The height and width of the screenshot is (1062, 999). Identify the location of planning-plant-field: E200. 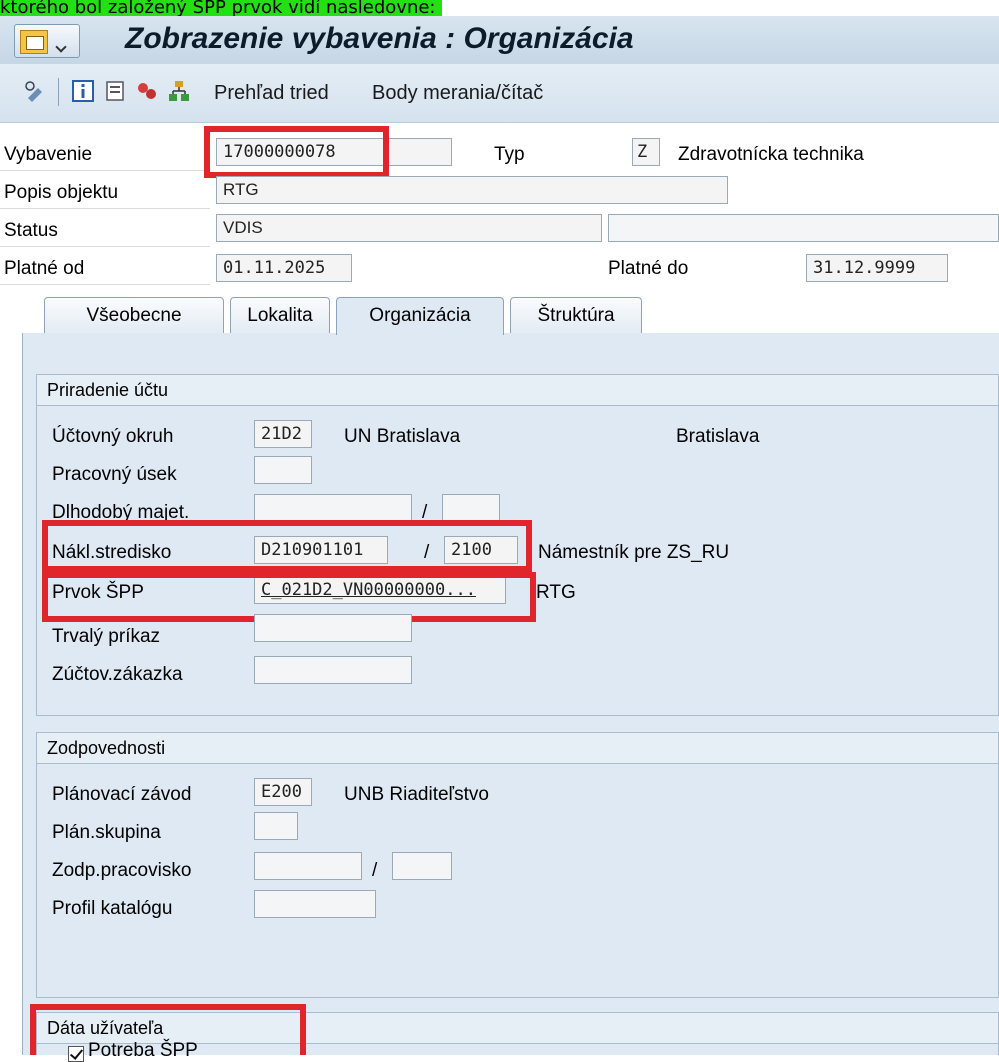
(283, 792).